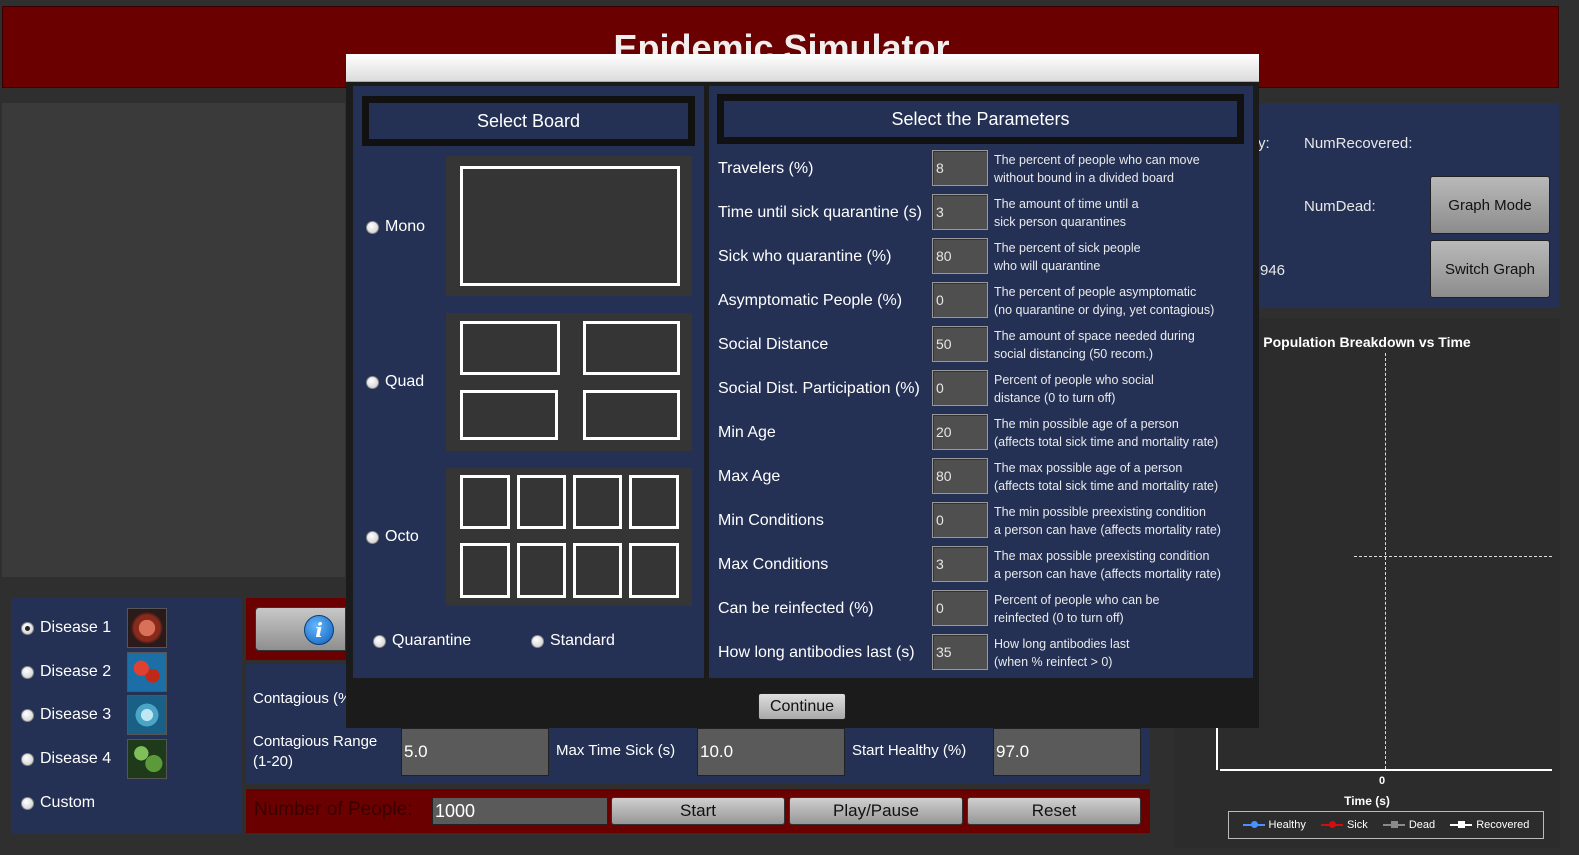 The width and height of the screenshot is (1579, 855). I want to click on simulation-canvas, so click(173, 340).